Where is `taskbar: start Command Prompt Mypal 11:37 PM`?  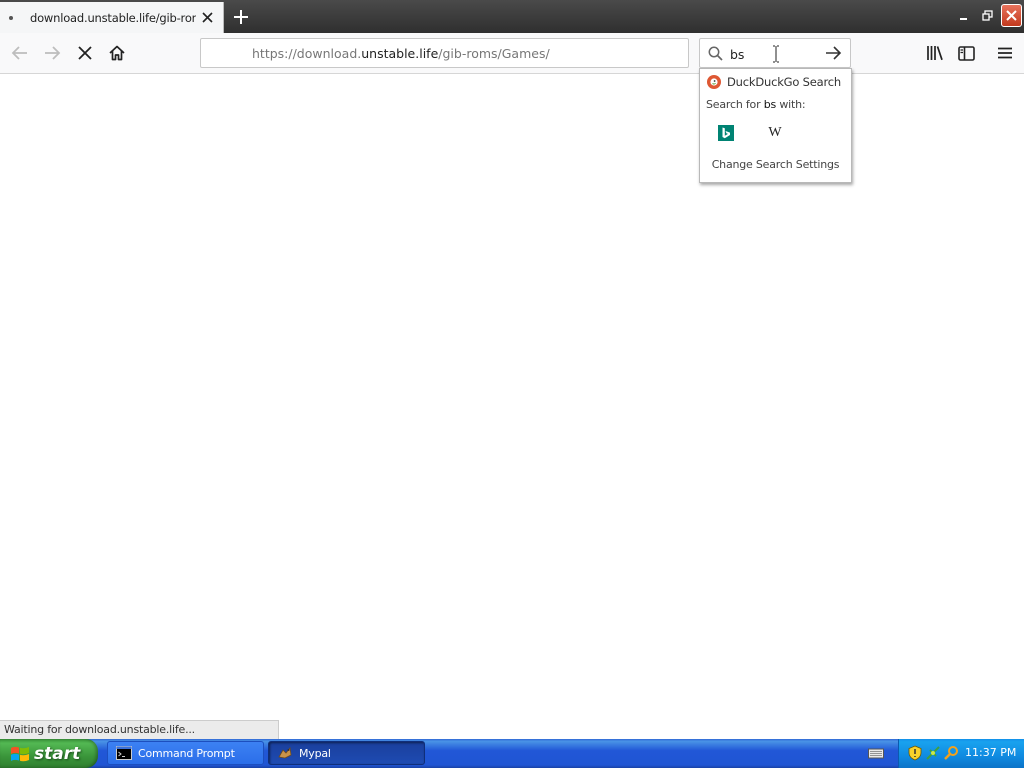
taskbar: start Command Prompt Mypal 11:37 PM is located at coordinates (512, 753).